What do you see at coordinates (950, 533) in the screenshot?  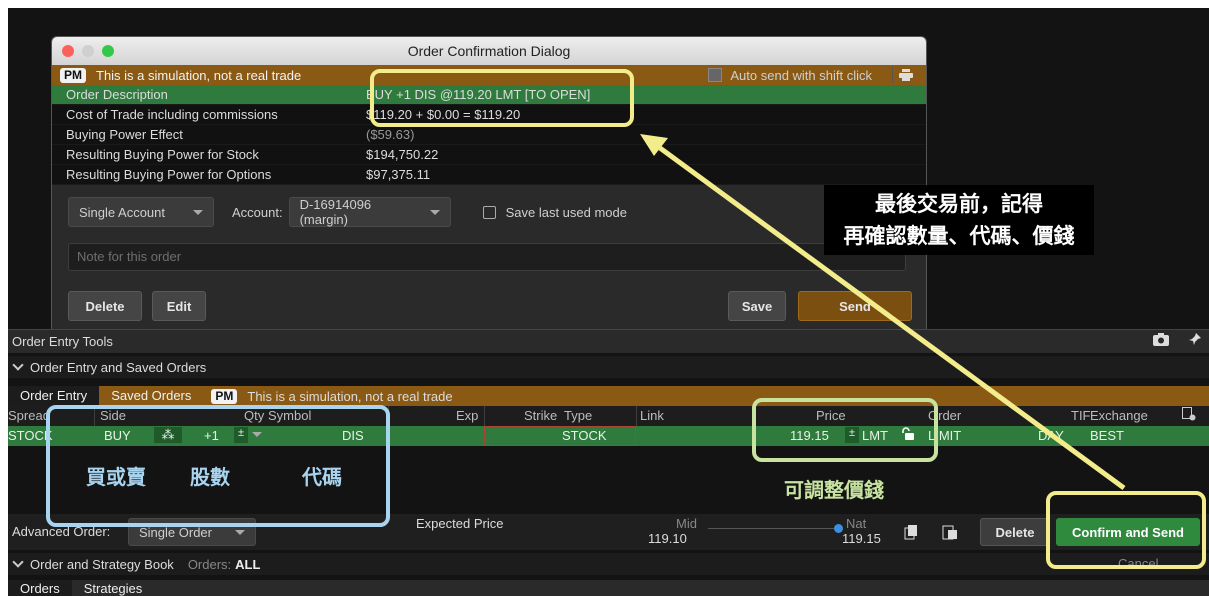 I see `paste-icon` at bounding box center [950, 533].